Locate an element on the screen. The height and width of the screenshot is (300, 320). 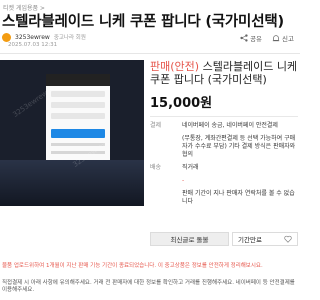
field-value: 판매 기간이 지나 판매자 연락처를 볼 수 없습니다 is located at coordinates (238, 197).